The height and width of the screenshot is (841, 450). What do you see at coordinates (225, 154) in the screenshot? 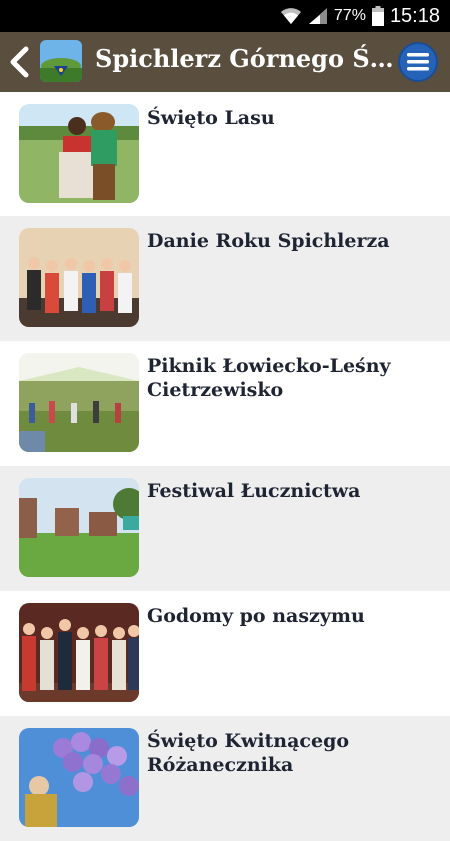
I see `list-item: Święto Lasu` at bounding box center [225, 154].